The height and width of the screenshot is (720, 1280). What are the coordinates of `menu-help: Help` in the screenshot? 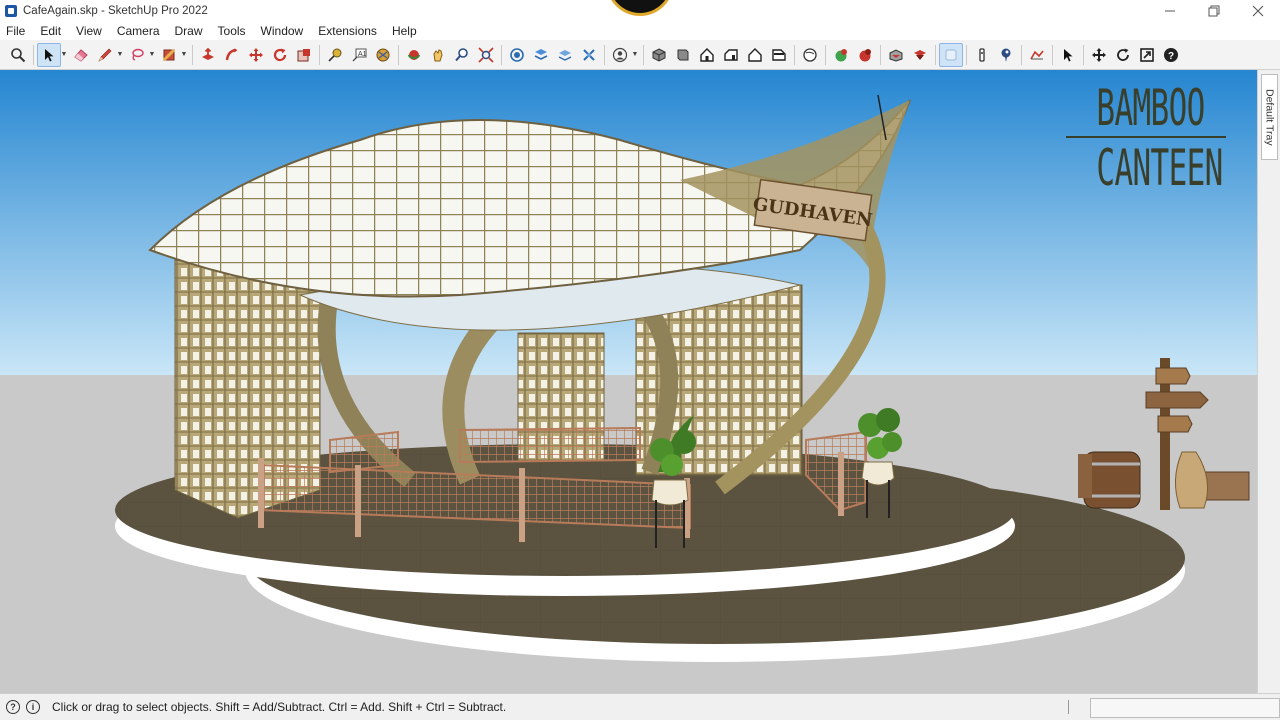 It's located at (404, 31).